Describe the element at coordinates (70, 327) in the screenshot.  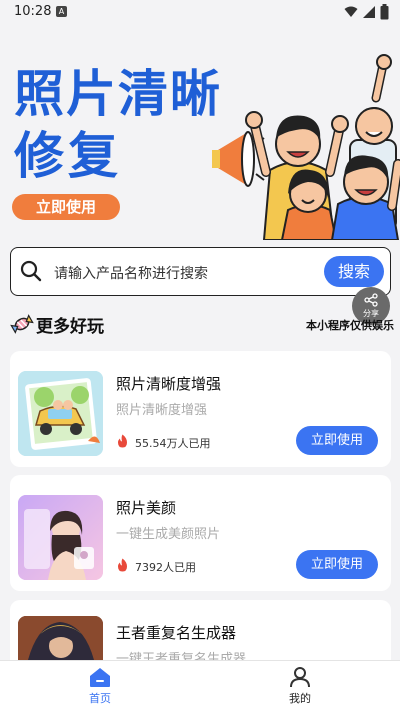
I see `section-title: 更多好玩` at that location.